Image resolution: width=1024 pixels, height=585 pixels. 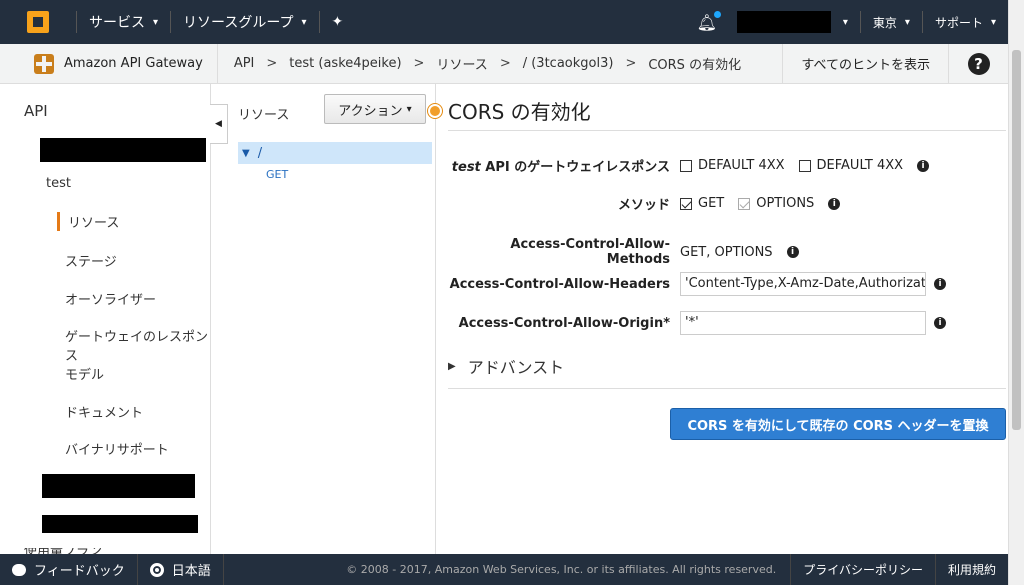 I want to click on gateway-responses-label: test API のゲートウェイレスポンス, so click(x=564, y=165).